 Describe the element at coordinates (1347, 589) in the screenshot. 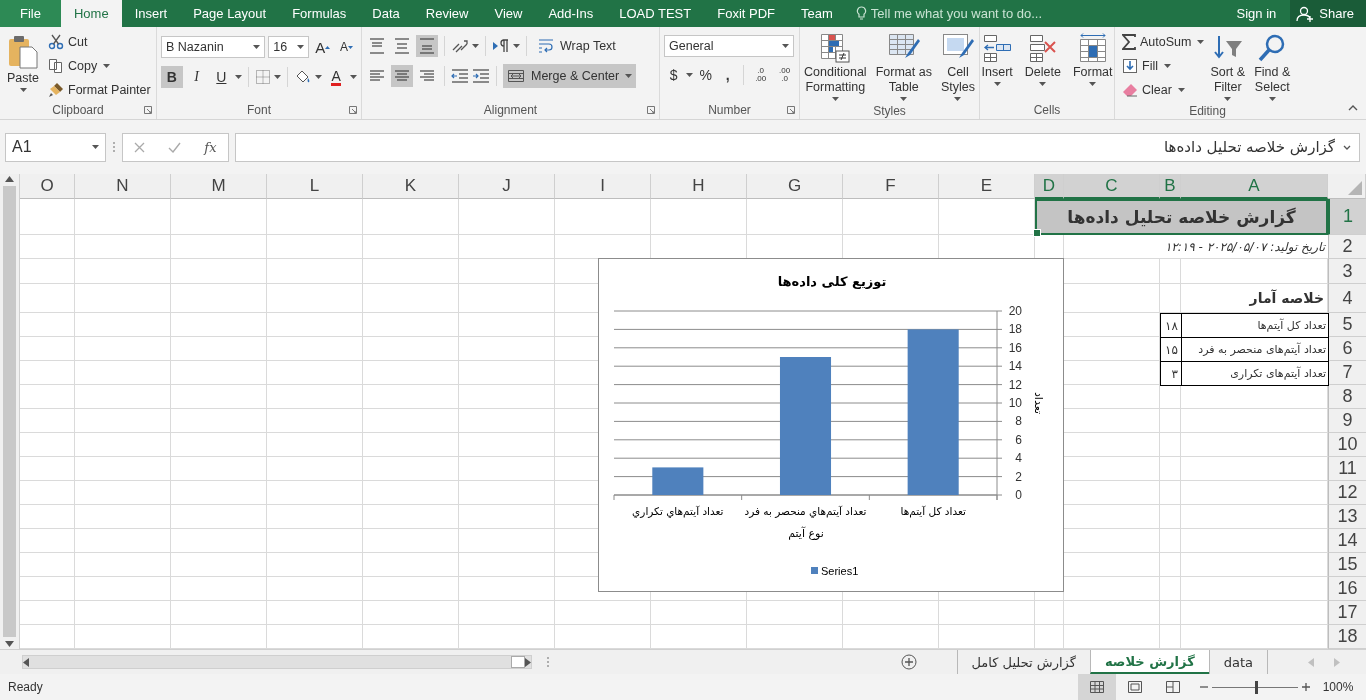

I see `row-header: 16` at that location.